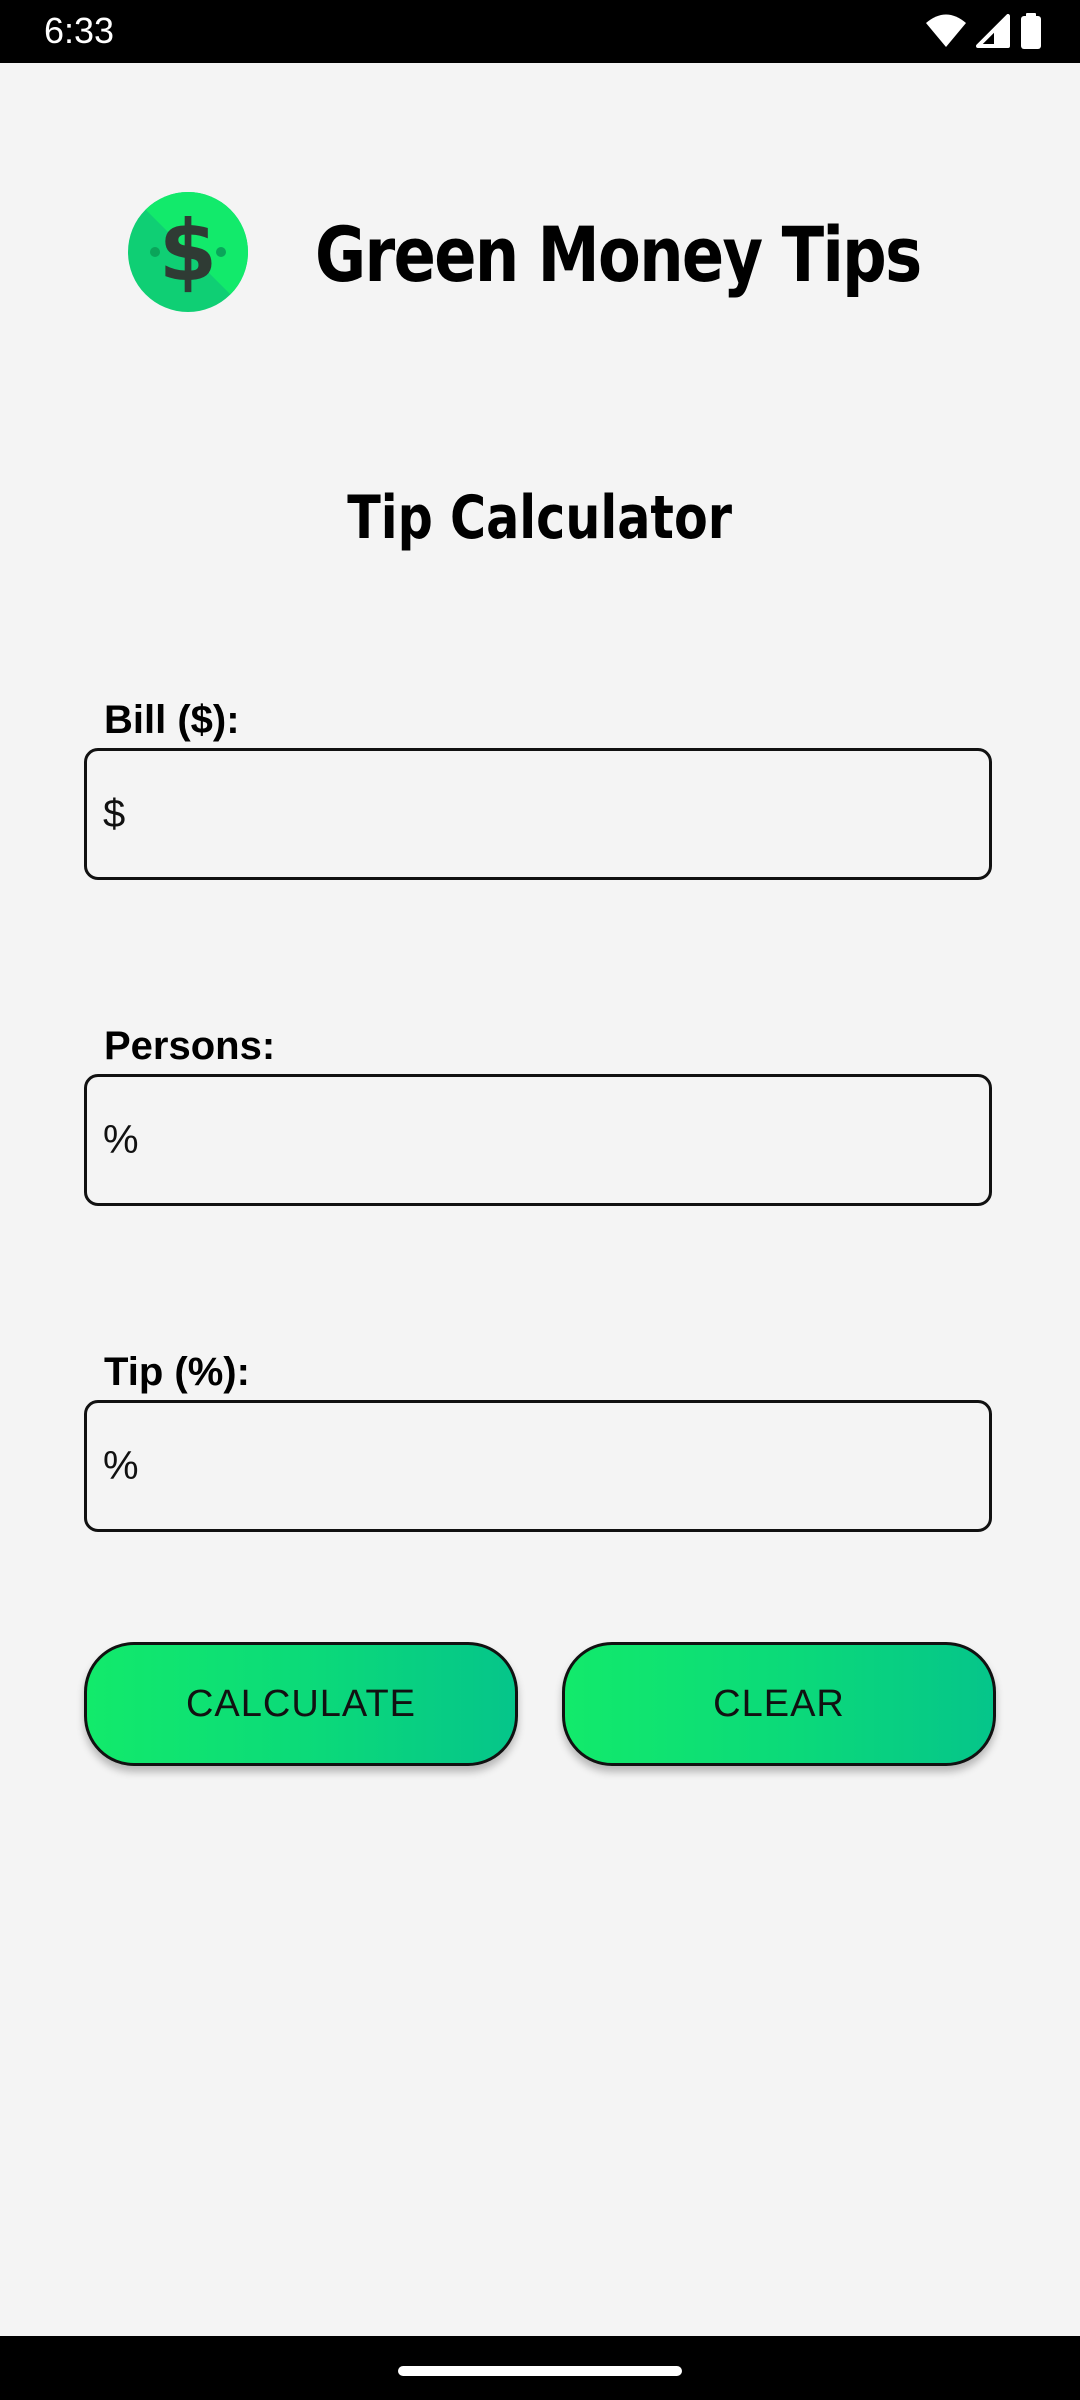 The height and width of the screenshot is (2400, 1080). I want to click on bill-field, so click(538, 814).